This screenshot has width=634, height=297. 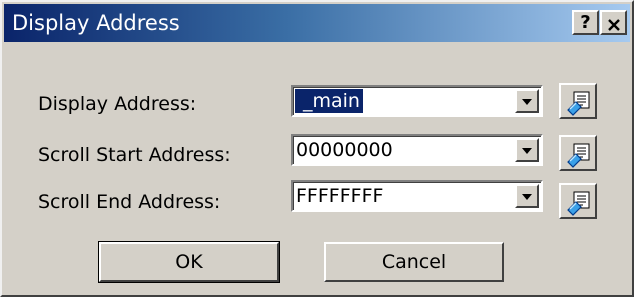 What do you see at coordinates (134, 155) in the screenshot?
I see `scroll-start-address-label: Scroll Start Address:` at bounding box center [134, 155].